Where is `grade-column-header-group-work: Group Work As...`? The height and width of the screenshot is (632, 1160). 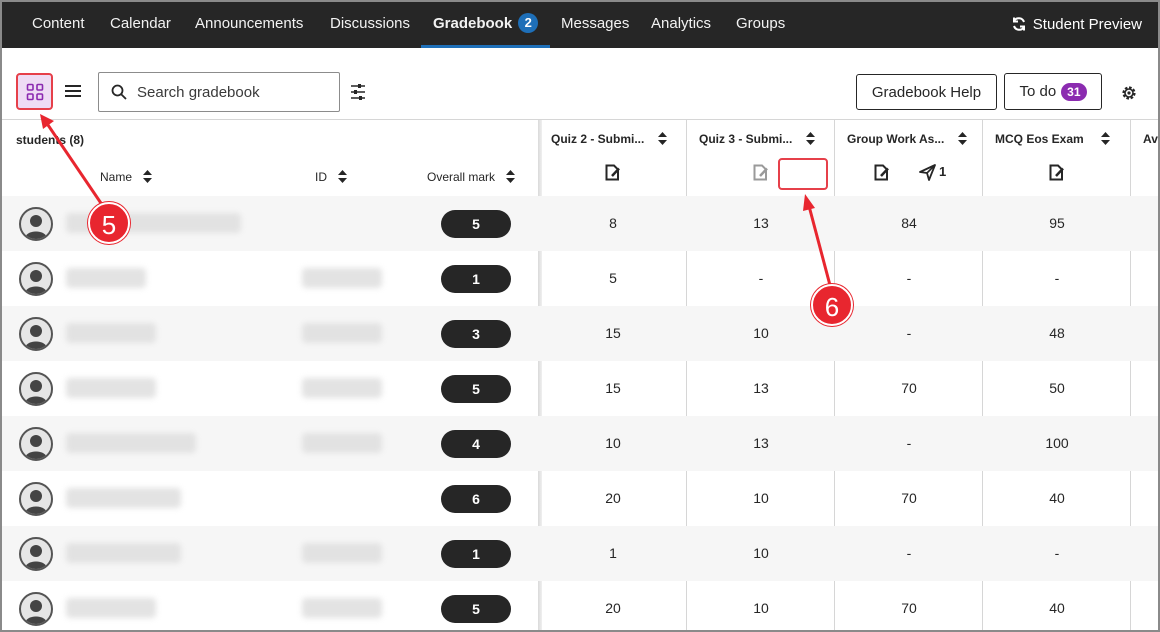 grade-column-header-group-work: Group Work As... is located at coordinates (907, 139).